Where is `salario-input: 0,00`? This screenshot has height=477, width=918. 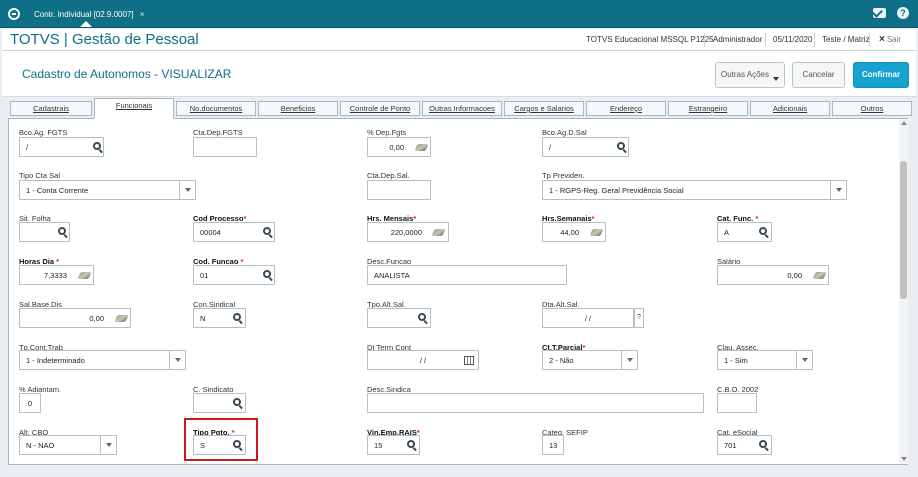
salario-input: 0,00 is located at coordinates (773, 275).